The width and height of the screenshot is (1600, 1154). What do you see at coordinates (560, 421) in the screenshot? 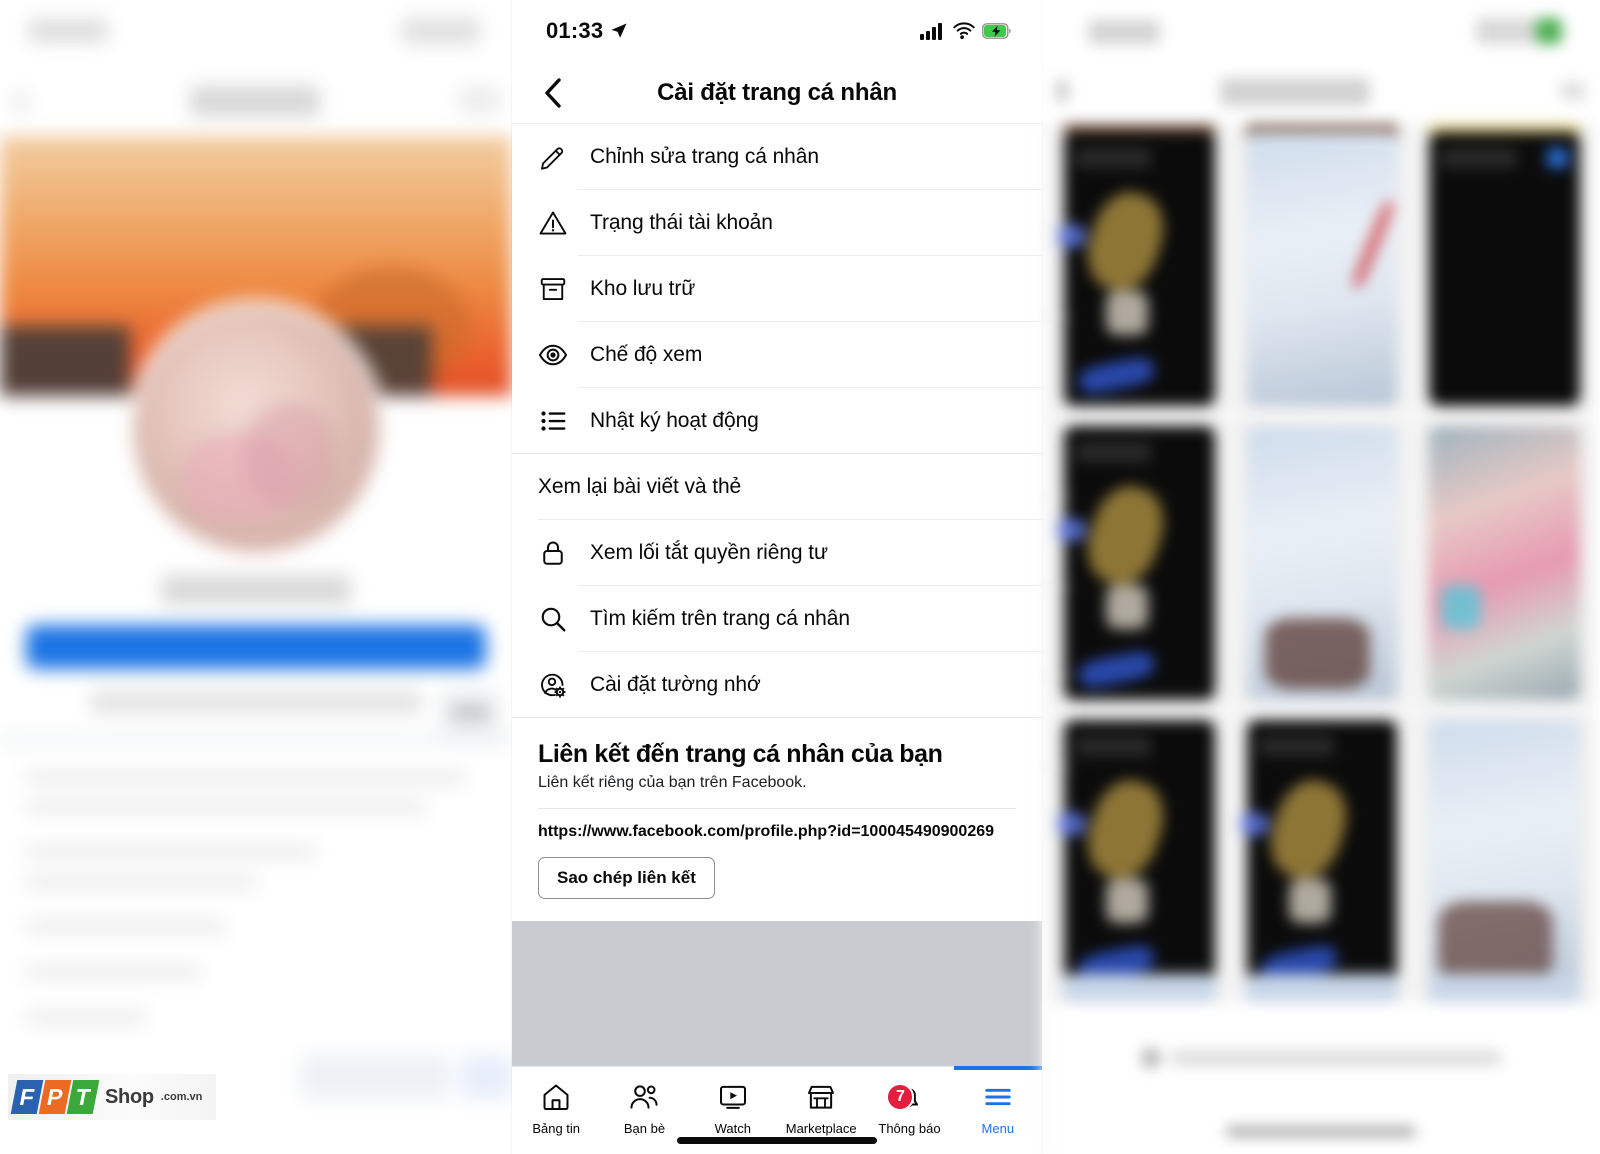
I see `bulleted-list-icon` at bounding box center [560, 421].